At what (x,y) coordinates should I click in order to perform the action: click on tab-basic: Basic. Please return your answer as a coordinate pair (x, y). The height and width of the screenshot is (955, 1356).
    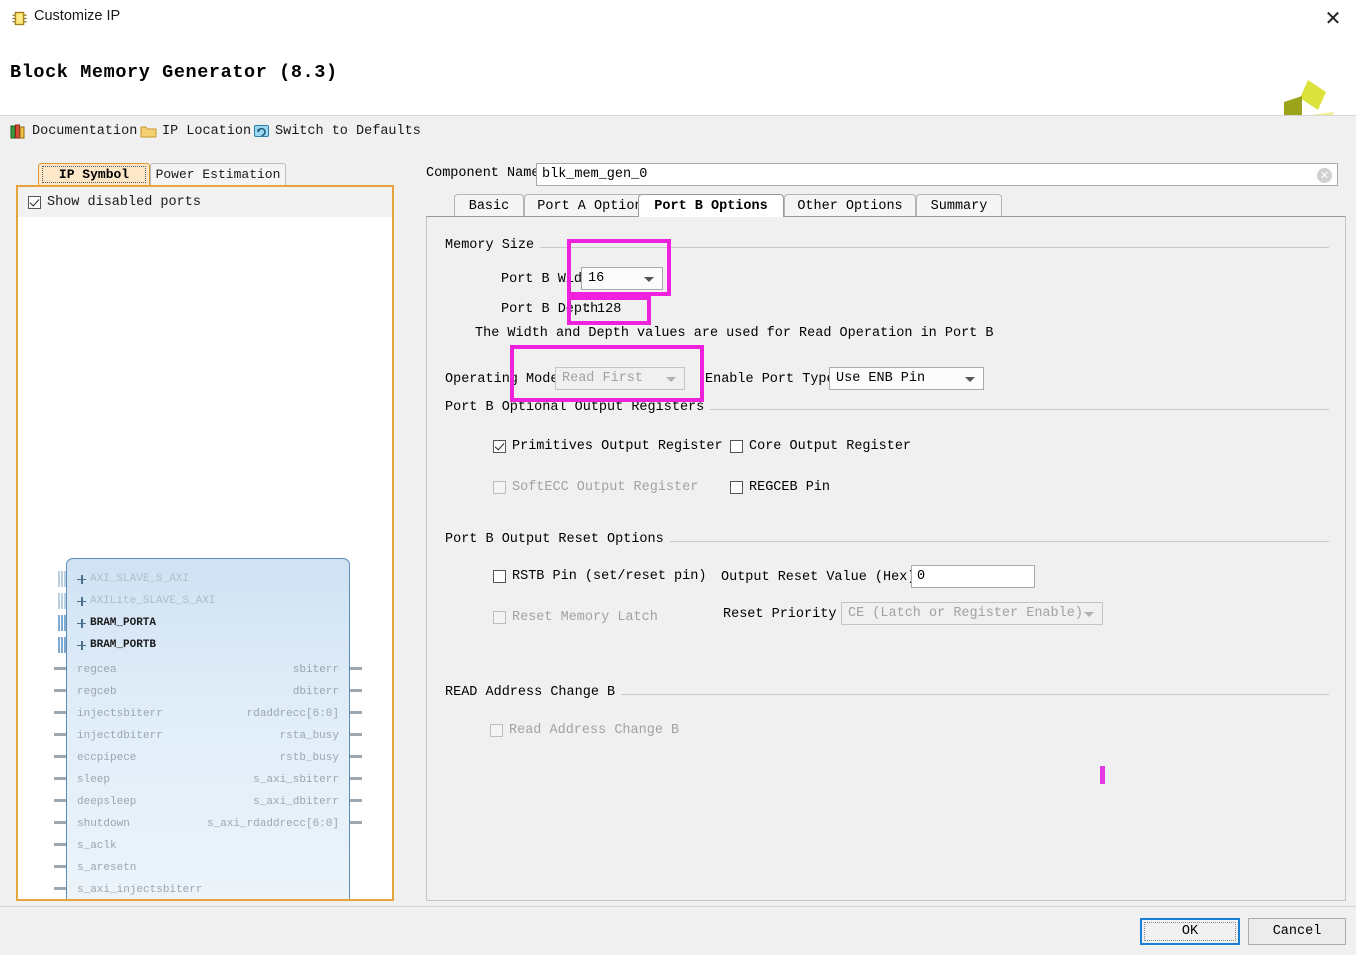
    Looking at the image, I should click on (489, 205).